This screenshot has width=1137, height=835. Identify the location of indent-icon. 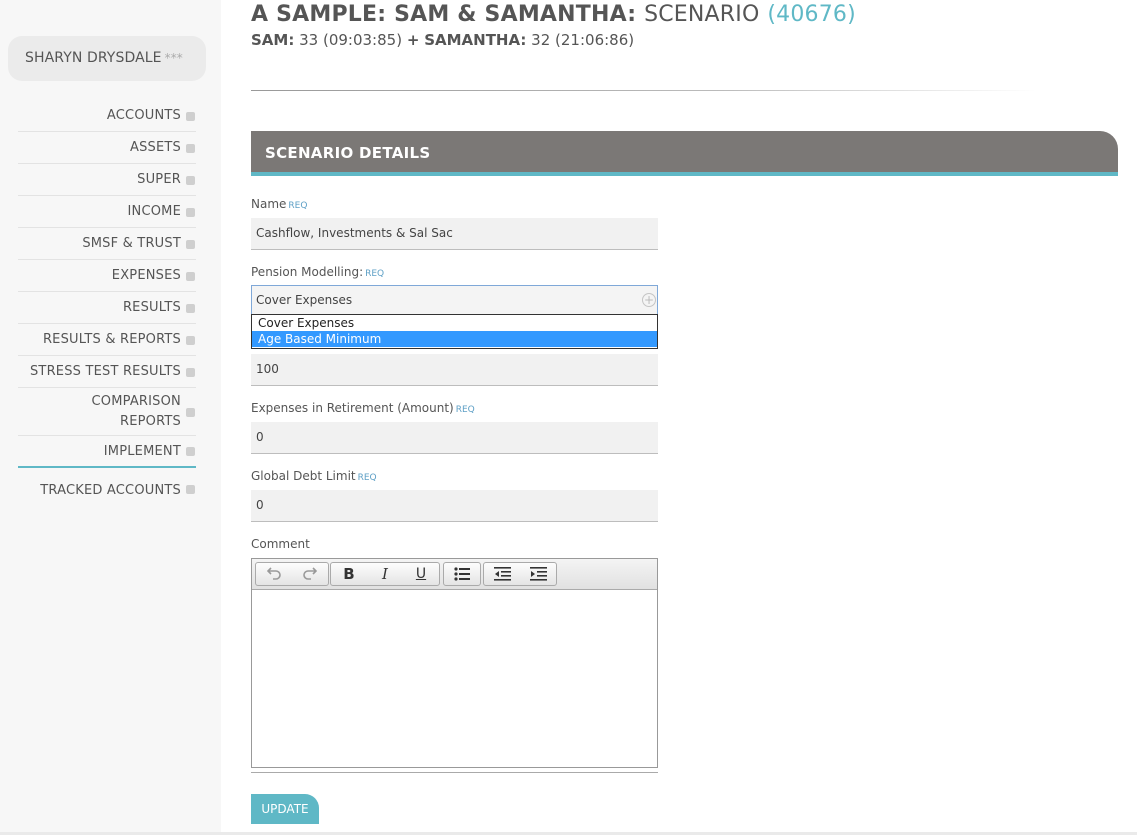
(538, 574).